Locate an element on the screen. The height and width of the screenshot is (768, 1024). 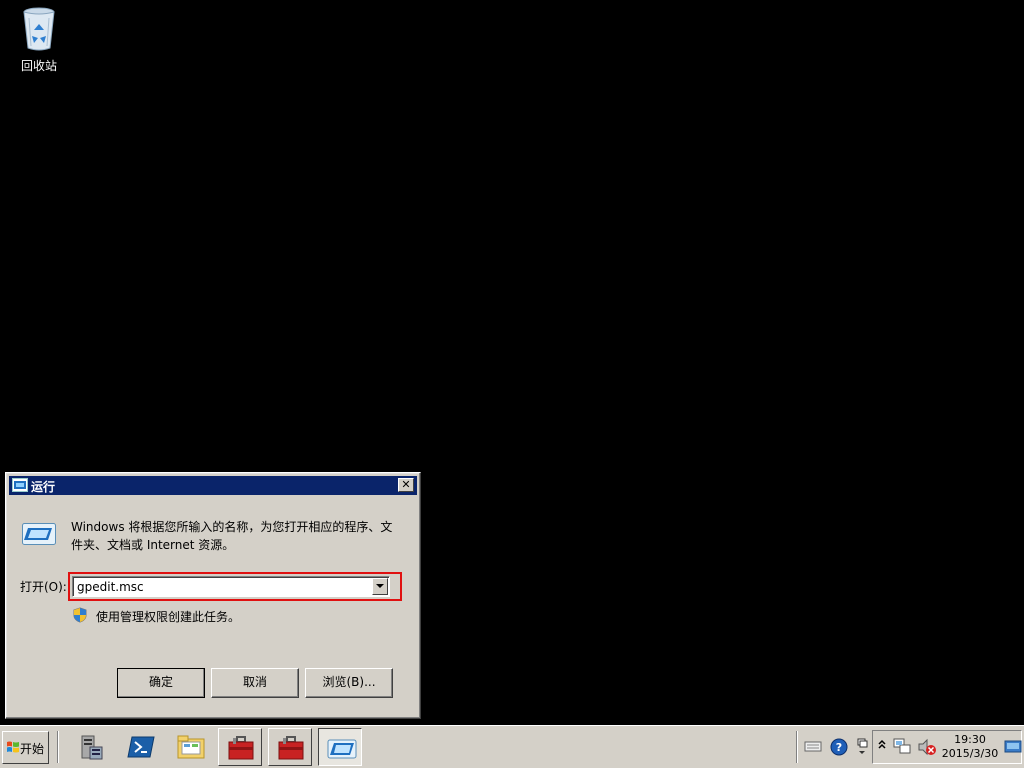
start-button: 开始 is located at coordinates (25, 747).